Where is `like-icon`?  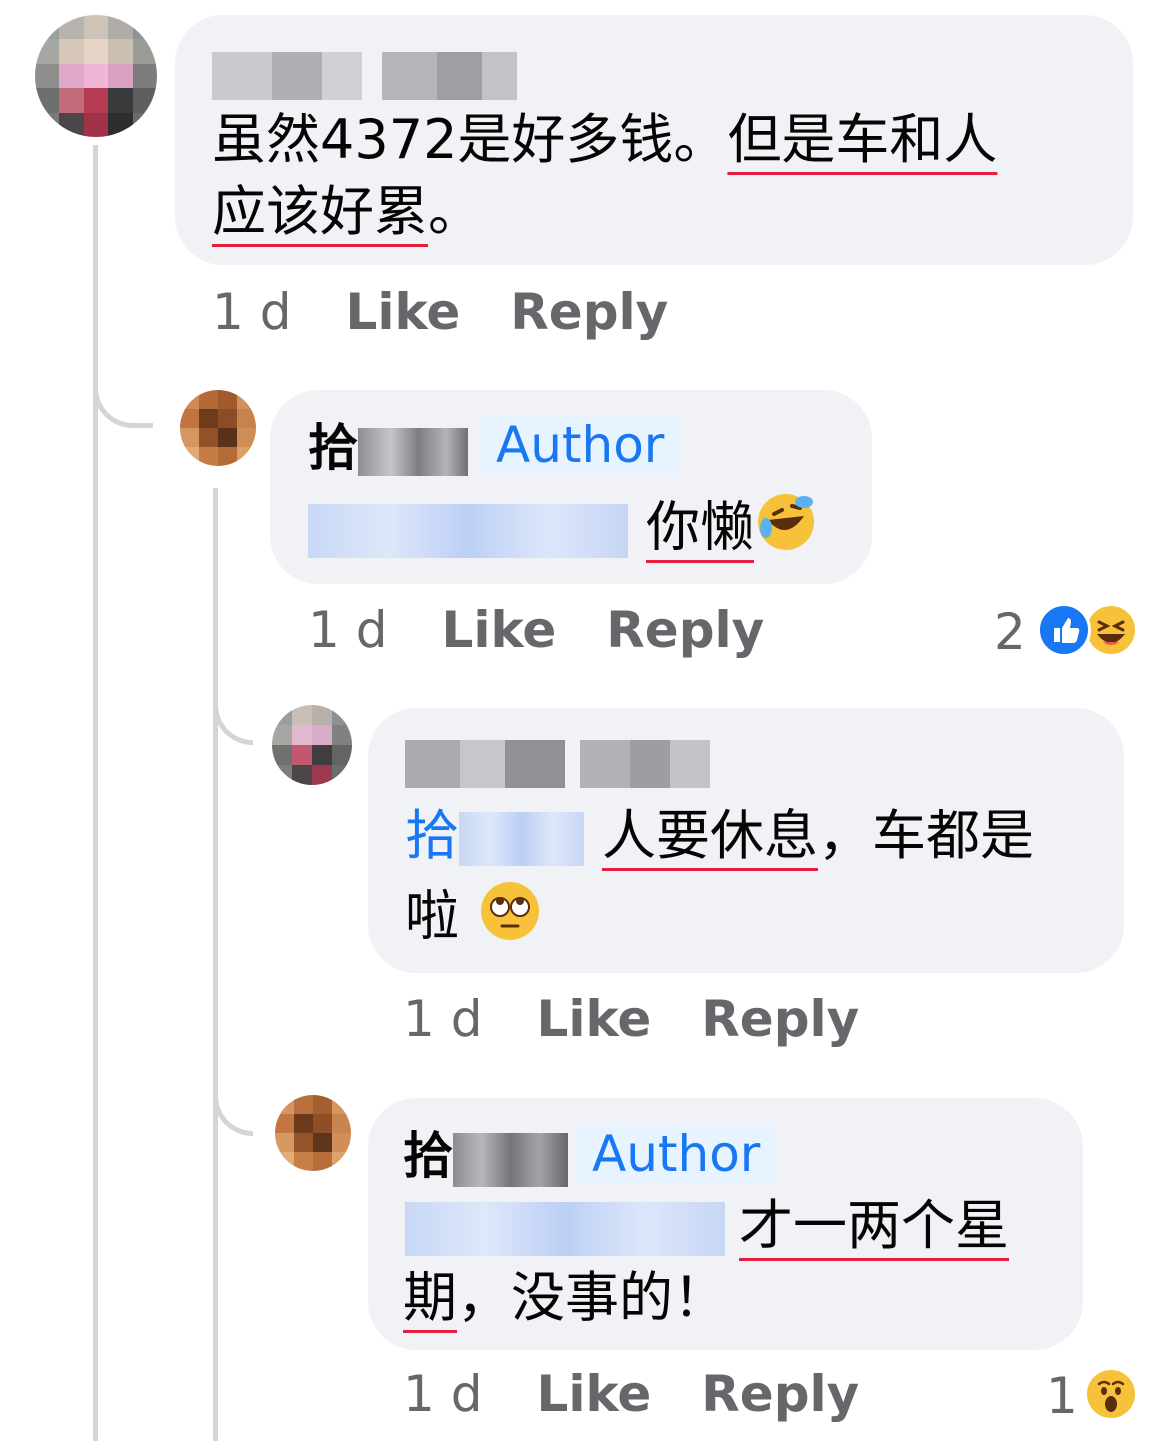 like-icon is located at coordinates (1064, 630).